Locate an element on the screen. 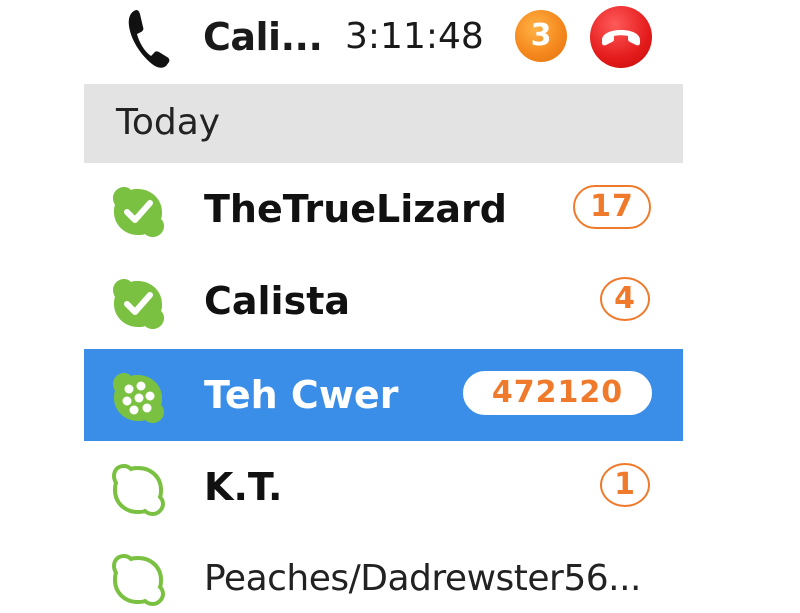 The height and width of the screenshot is (613, 800). phone-icon is located at coordinates (148, 38).